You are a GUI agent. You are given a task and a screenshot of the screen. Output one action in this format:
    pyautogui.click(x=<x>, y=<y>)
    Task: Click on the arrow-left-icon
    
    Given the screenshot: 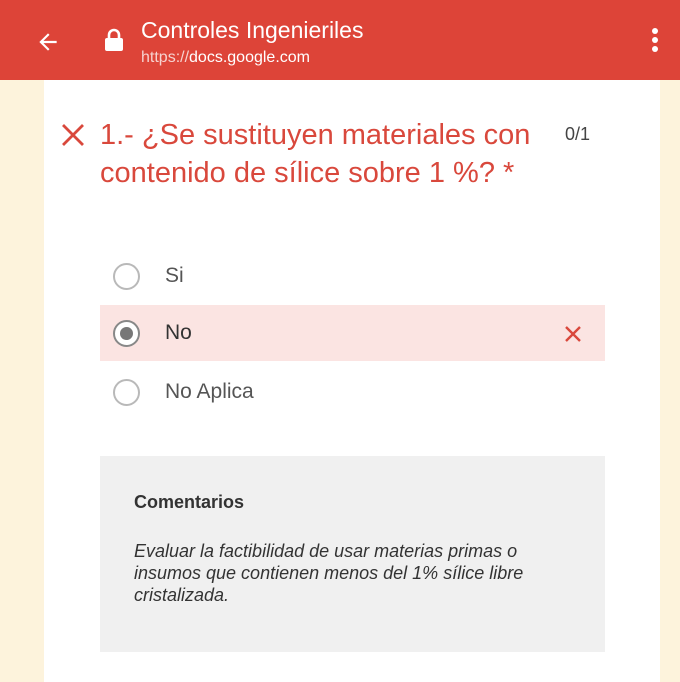 What is the action you would take?
    pyautogui.click(x=48, y=42)
    